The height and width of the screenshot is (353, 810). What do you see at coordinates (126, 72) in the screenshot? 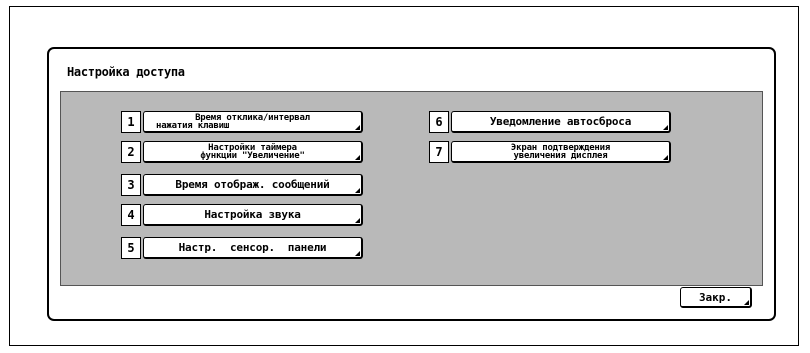
I see `dialog-title: Настройка доступа` at bounding box center [126, 72].